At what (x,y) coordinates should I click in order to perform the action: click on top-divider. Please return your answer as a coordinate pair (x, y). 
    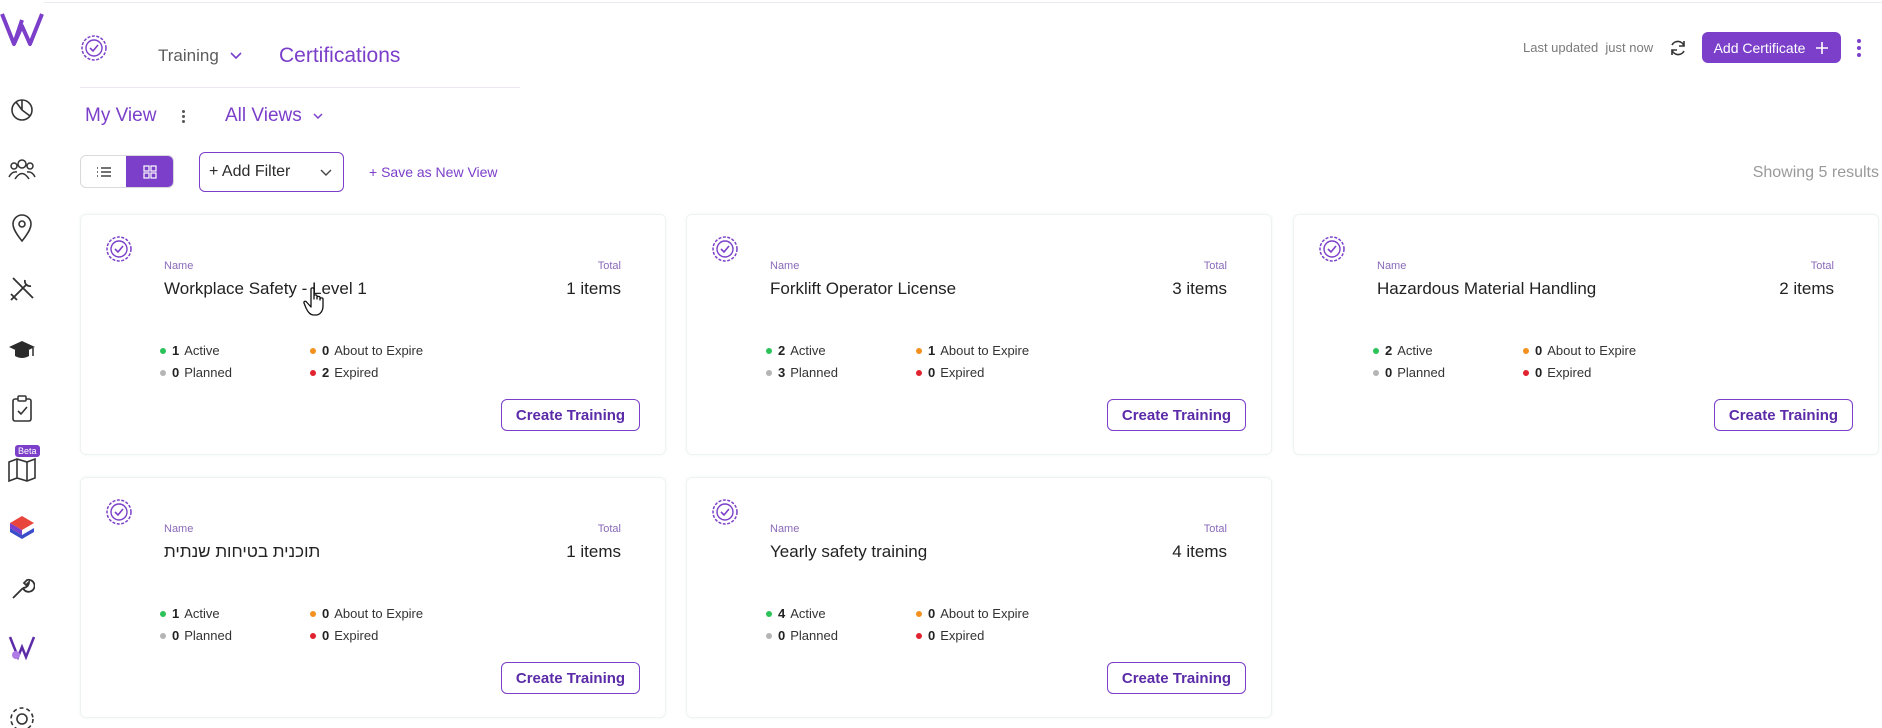
    Looking at the image, I should click on (941, 2).